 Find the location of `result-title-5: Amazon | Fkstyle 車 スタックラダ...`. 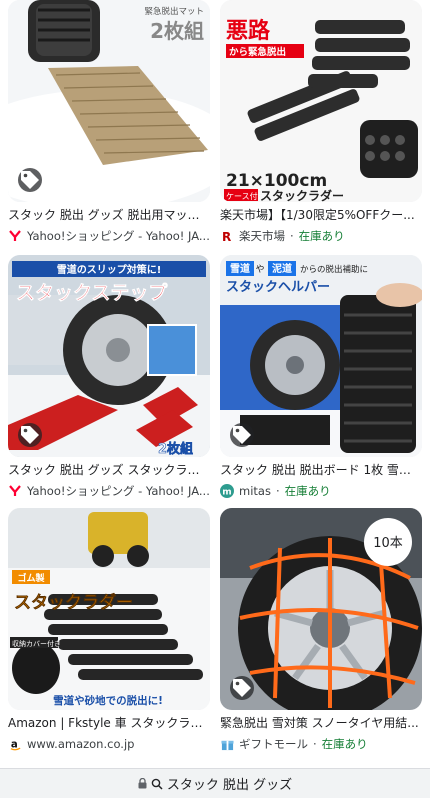

result-title-5: Amazon | Fkstyle 車 スタックラダ... is located at coordinates (109, 723).